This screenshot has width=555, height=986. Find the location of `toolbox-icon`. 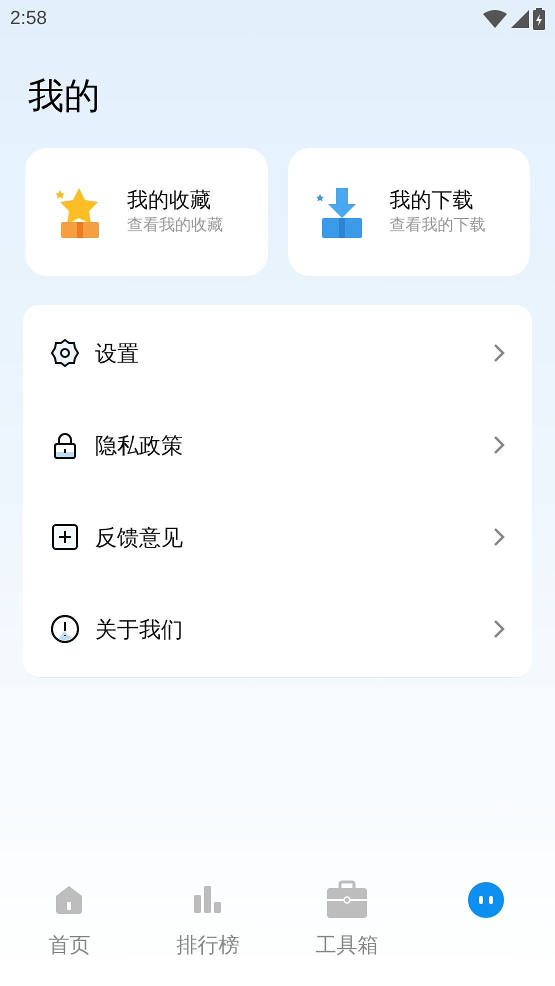

toolbox-icon is located at coordinates (346, 900).